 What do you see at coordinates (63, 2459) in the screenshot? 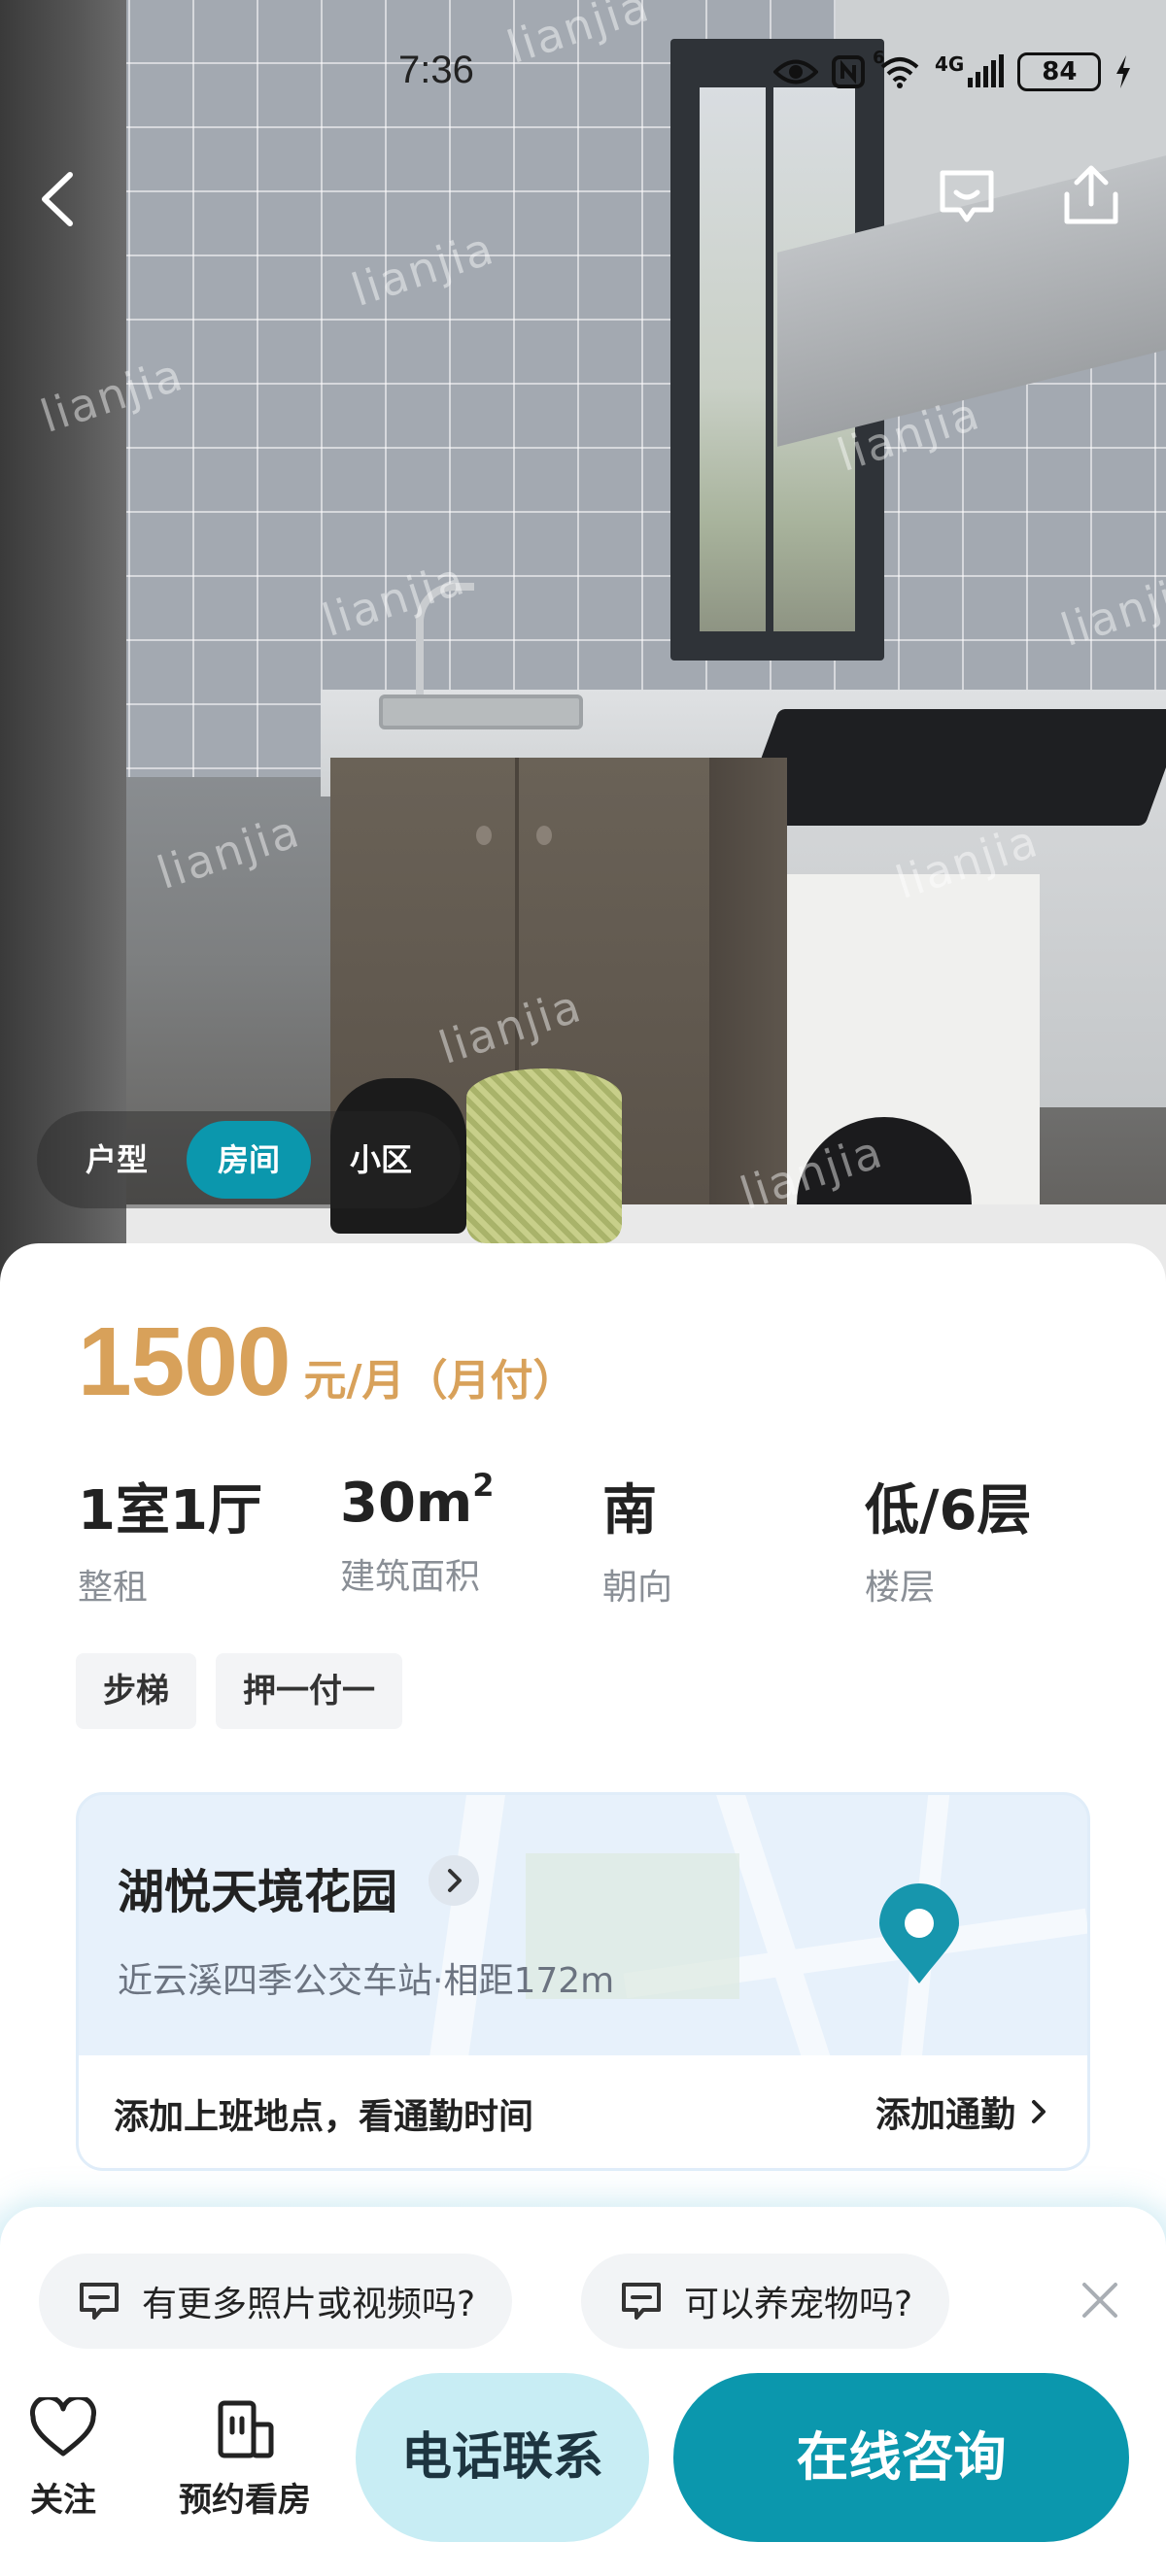
I see `favorite-button: 关注` at bounding box center [63, 2459].